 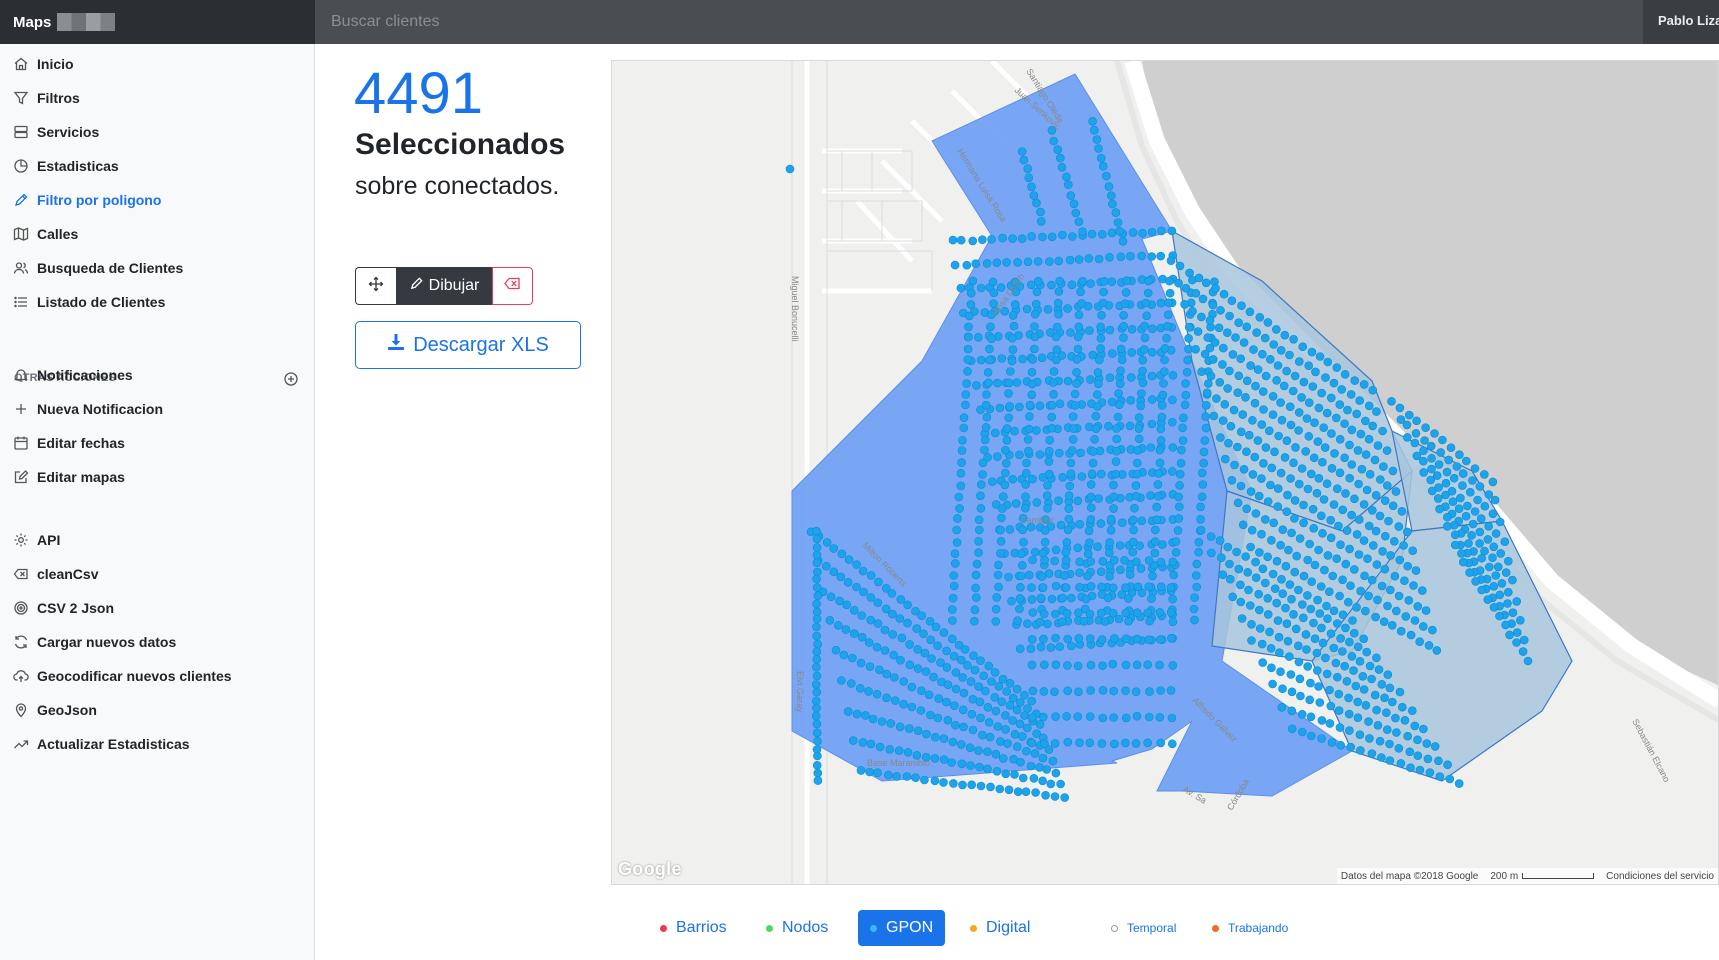 I want to click on layer-tab-gpon: GPON, so click(x=902, y=928).